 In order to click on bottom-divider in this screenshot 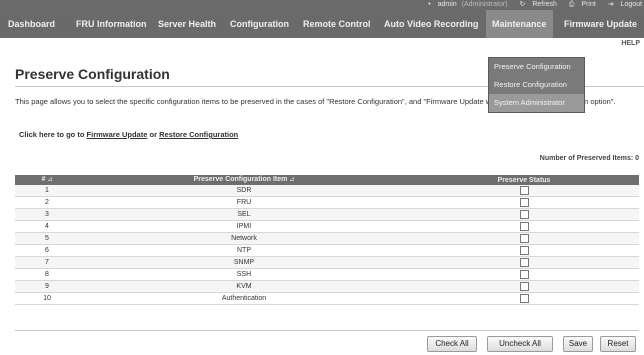, I will do `click(327, 330)`.